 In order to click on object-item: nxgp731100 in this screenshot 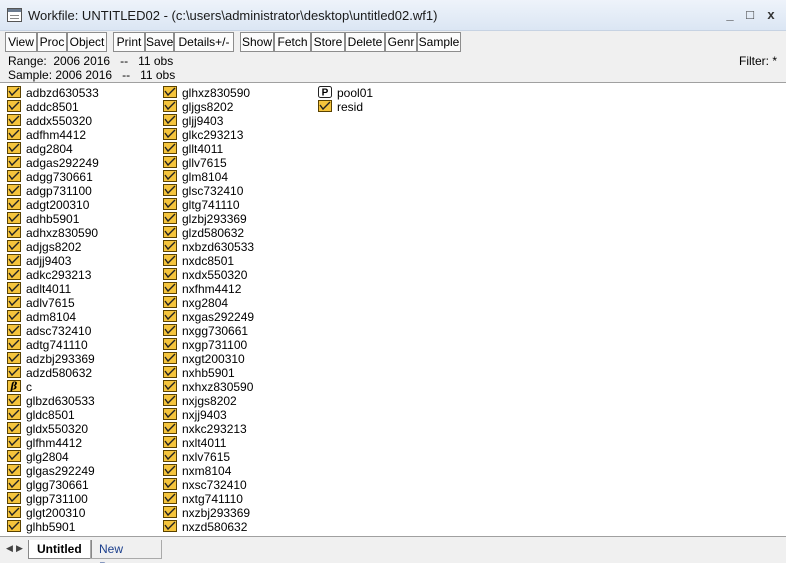, I will do `click(208, 345)`.